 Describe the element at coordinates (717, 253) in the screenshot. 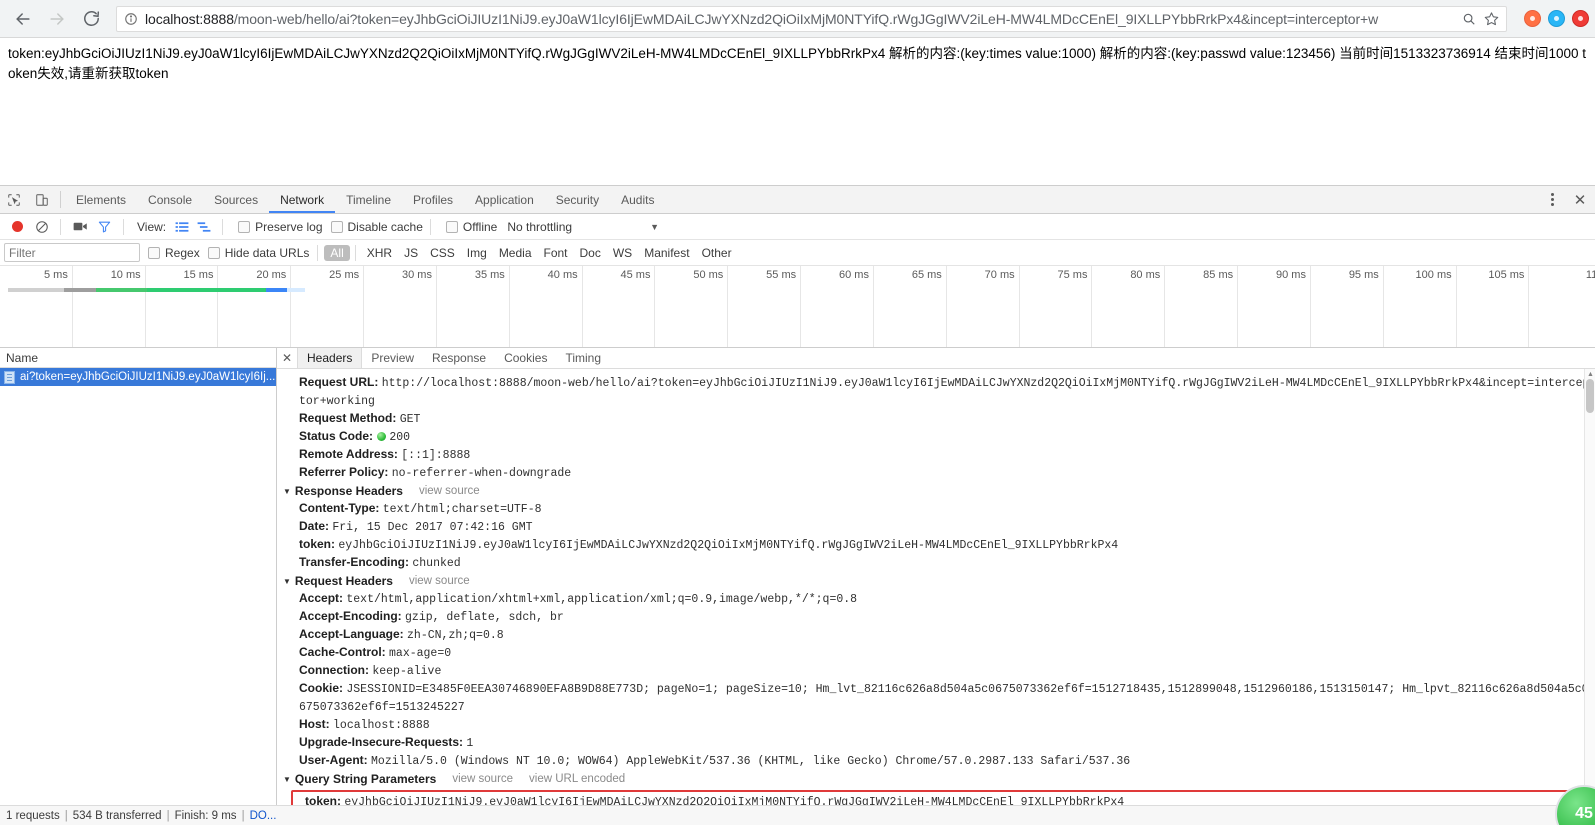

I see `filter-type-other: Other` at that location.